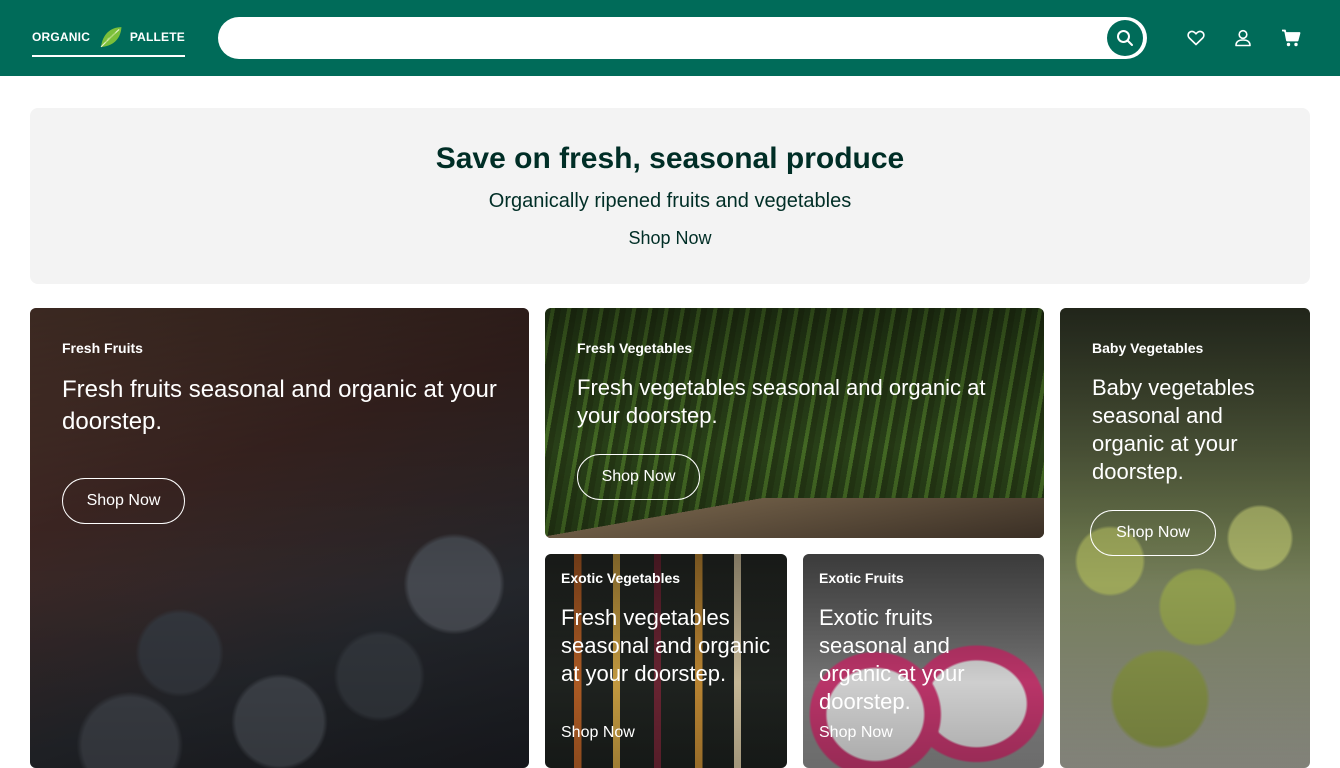 This screenshot has height=768, width=1340. Describe the element at coordinates (102, 348) in the screenshot. I see `category-tag: Fresh Fruits` at that location.